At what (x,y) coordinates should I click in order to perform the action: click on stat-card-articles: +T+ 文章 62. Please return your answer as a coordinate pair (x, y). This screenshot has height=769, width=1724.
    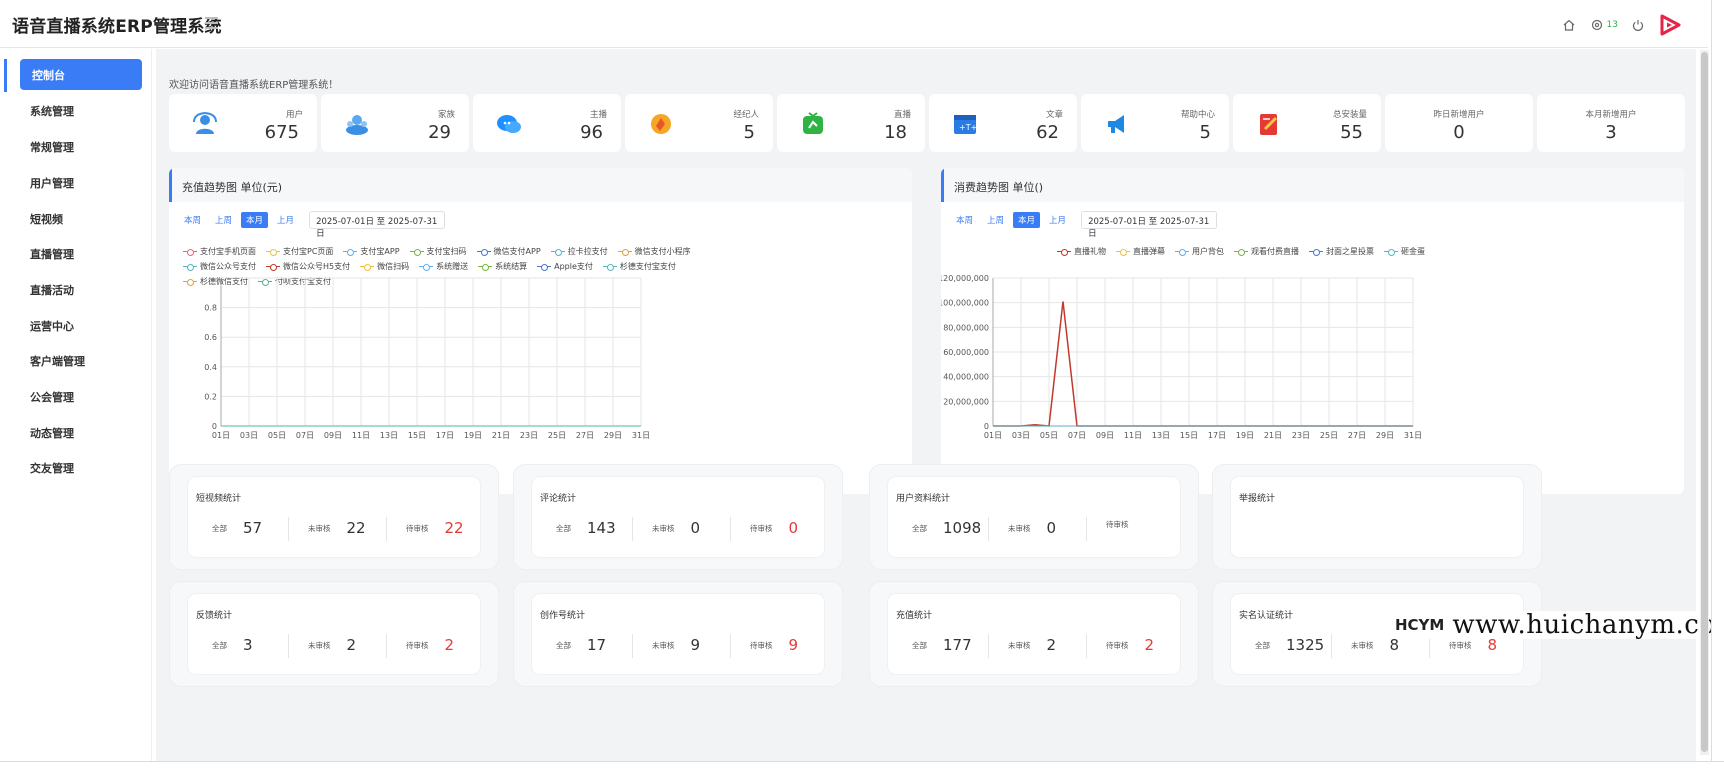
    Looking at the image, I should click on (1003, 123).